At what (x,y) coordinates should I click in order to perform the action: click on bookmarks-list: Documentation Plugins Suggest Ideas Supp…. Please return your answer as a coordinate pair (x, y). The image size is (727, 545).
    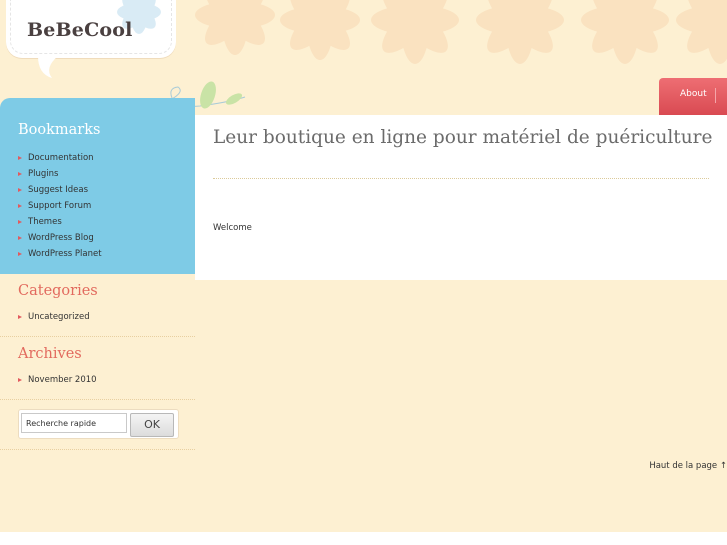
    Looking at the image, I should click on (60, 206).